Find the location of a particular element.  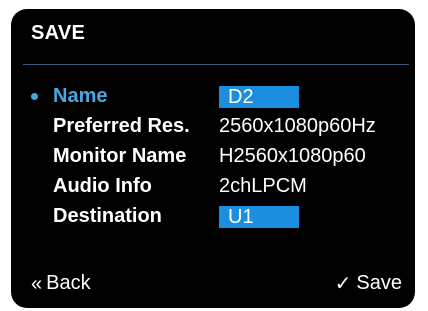

back-label: Back is located at coordinates (68, 283).